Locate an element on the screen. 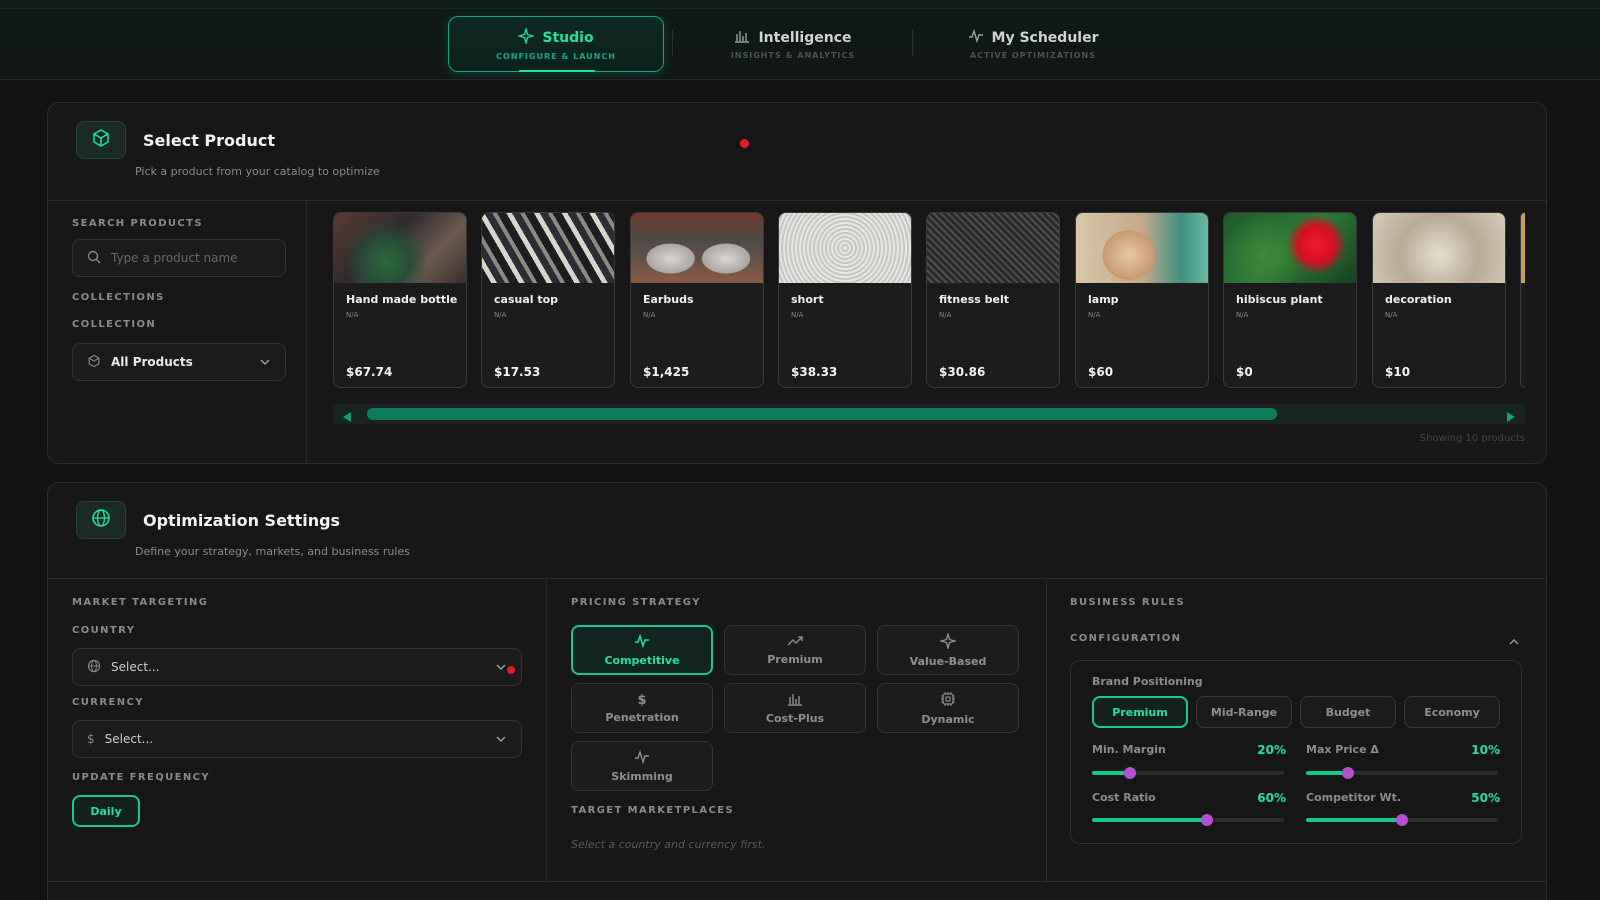  product-card: Earbuds N/A $1,425 is located at coordinates (697, 300).